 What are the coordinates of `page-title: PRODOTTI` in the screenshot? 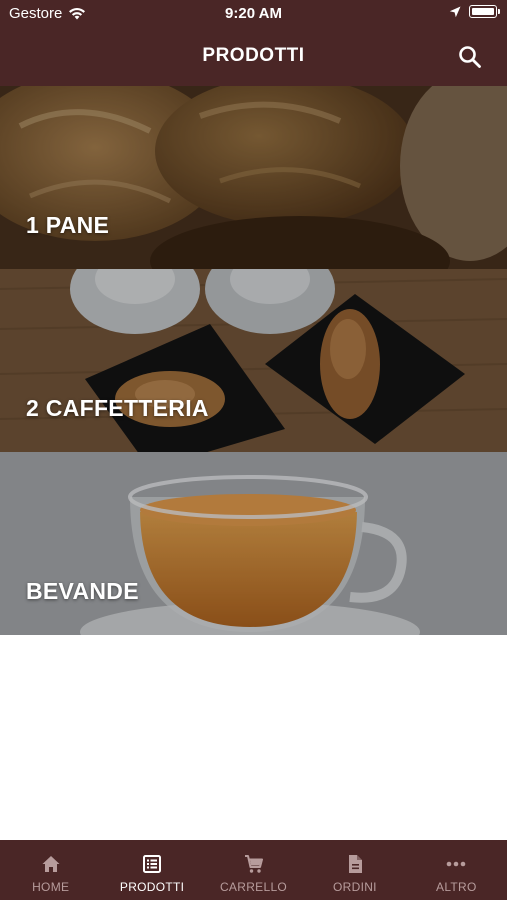 It's located at (253, 55).